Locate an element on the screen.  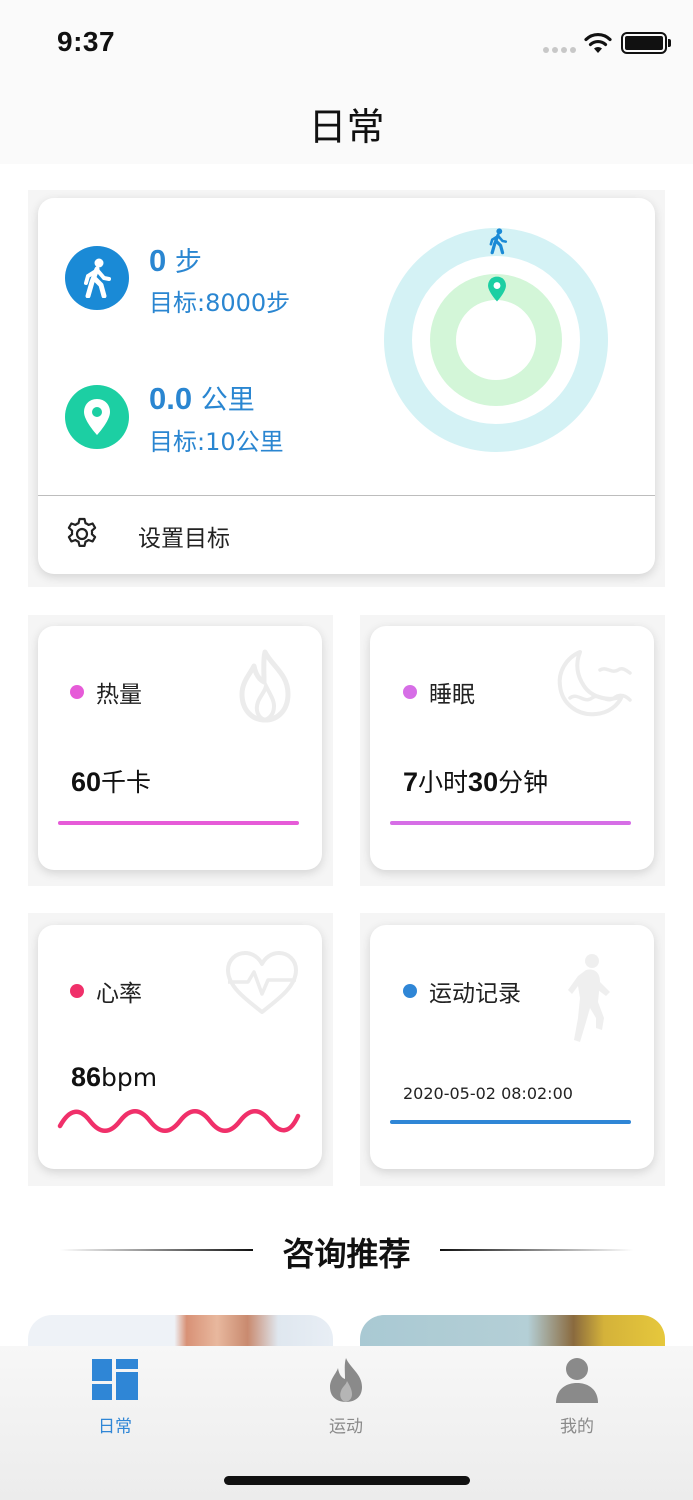
sleep-minutes-unit: 分钟 is located at coordinates (523, 782).